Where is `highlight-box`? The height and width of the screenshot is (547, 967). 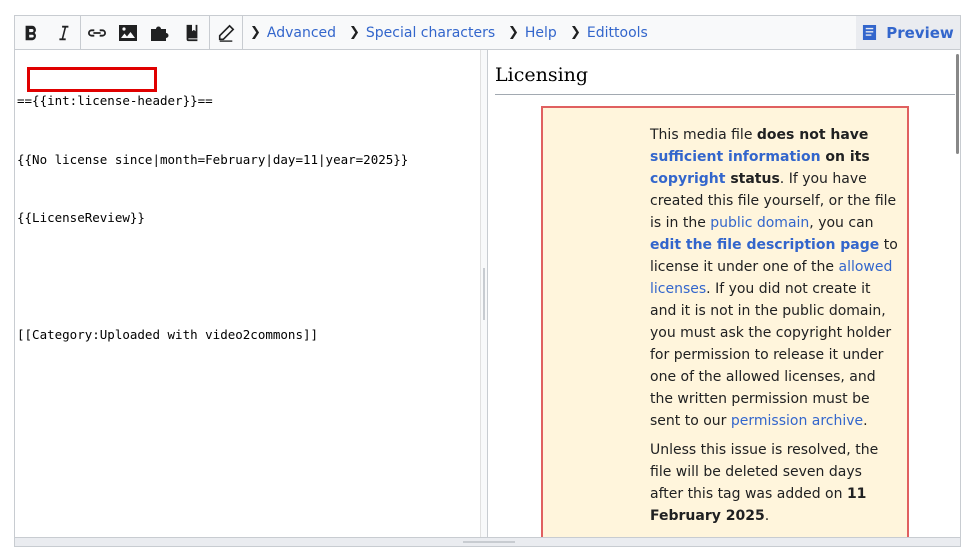 highlight-box is located at coordinates (92, 79).